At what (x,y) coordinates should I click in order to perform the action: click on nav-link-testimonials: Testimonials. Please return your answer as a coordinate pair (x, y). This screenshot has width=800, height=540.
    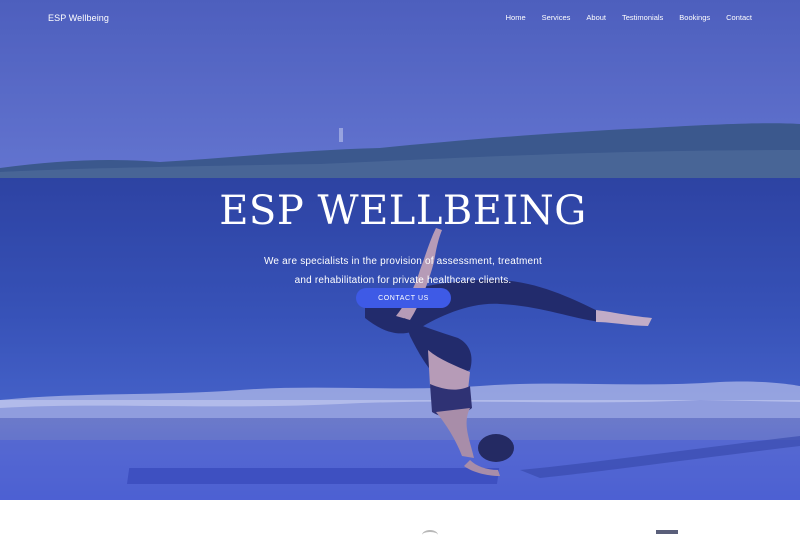
    Looking at the image, I should click on (642, 17).